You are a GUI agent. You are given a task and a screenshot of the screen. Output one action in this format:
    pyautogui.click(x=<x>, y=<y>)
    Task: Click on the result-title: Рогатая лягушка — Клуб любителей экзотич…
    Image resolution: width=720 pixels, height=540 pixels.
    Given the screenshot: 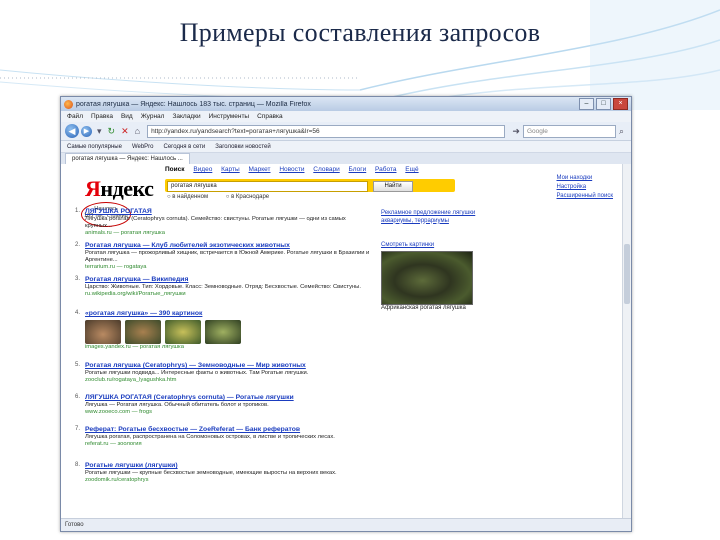 What is the action you would take?
    pyautogui.click(x=227, y=246)
    